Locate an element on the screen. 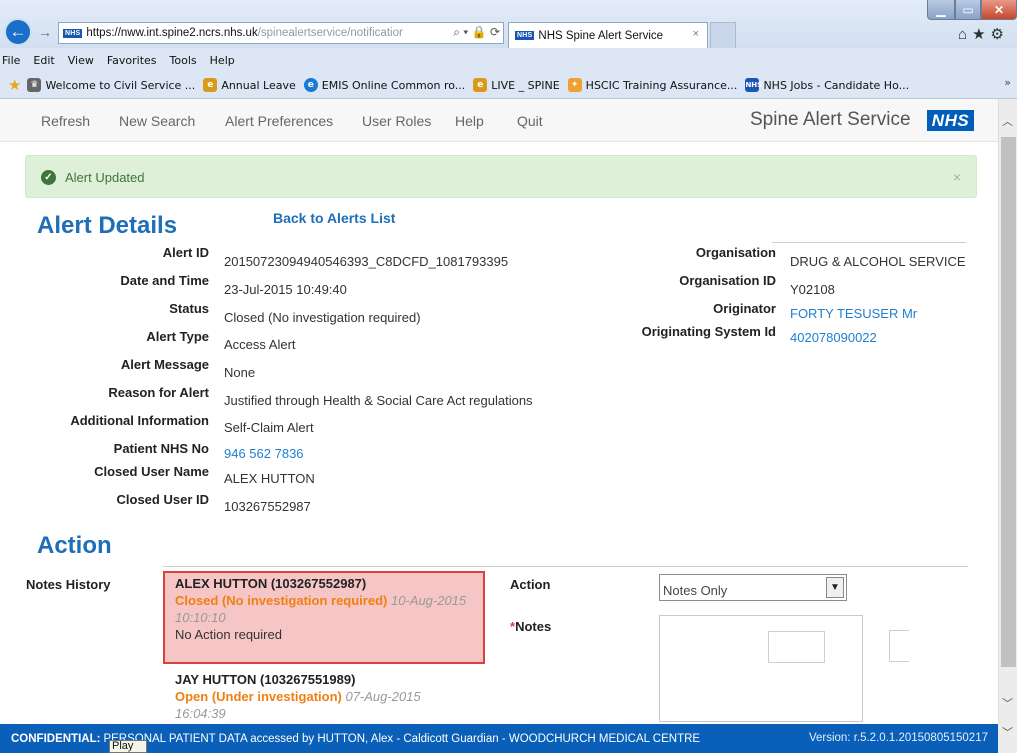 The width and height of the screenshot is (1017, 753). browser-toolbar-icons: ⌂★⚙ is located at coordinates (983, 34).